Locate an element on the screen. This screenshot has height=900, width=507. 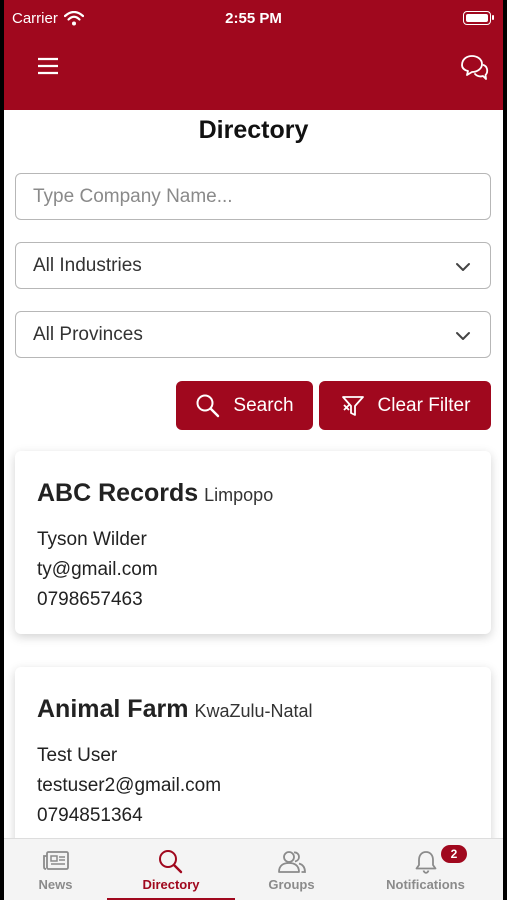
tab-news: News is located at coordinates (55, 869).